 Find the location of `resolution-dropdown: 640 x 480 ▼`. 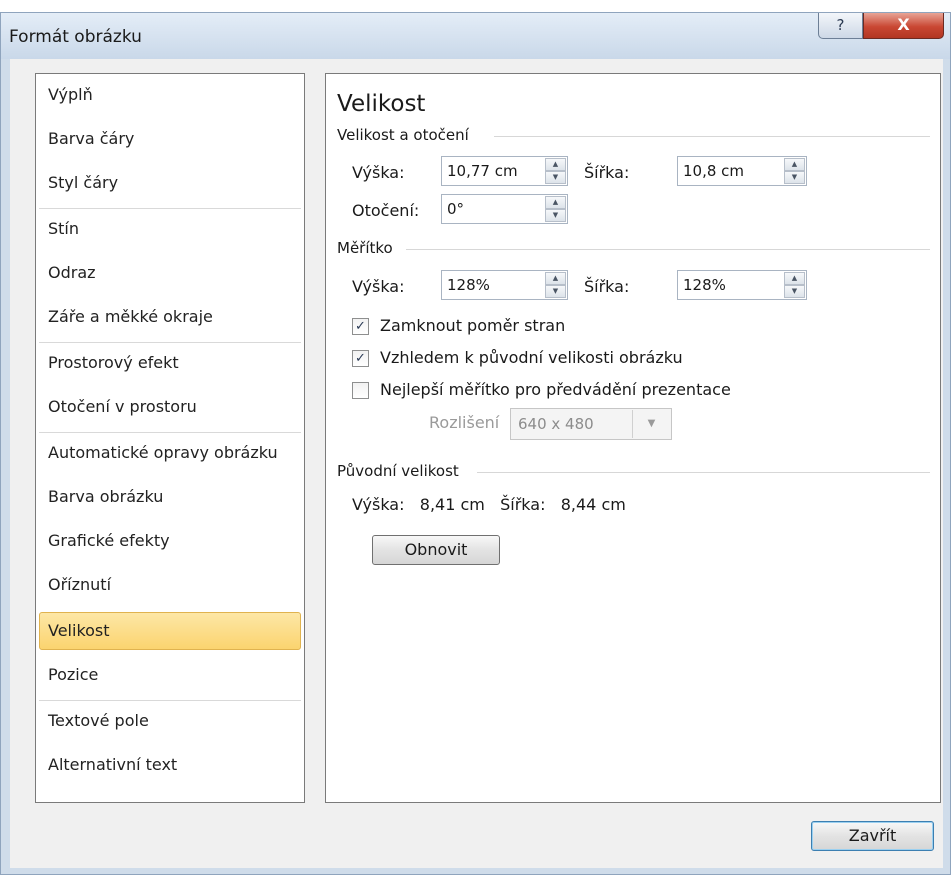

resolution-dropdown: 640 x 480 ▼ is located at coordinates (591, 424).